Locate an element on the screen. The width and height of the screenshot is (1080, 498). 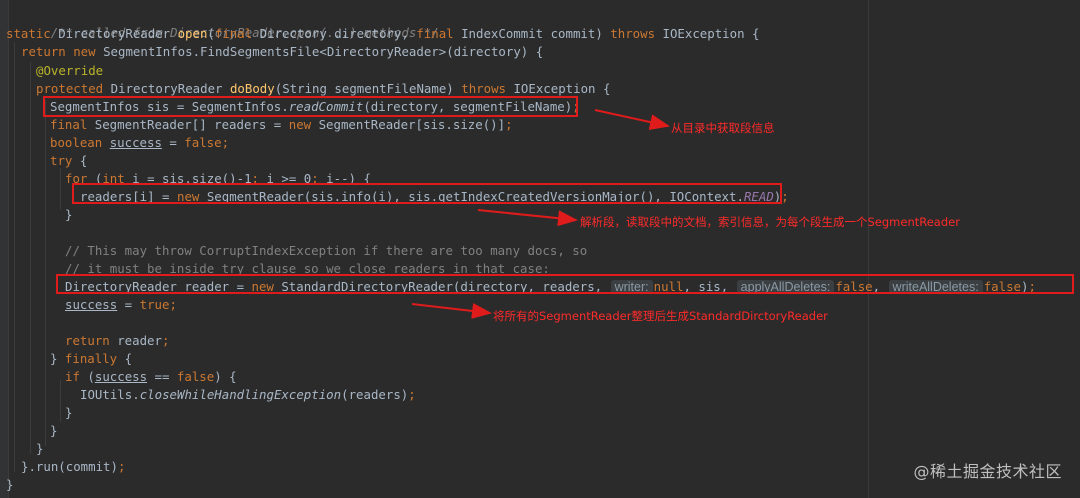
keyword: boolean is located at coordinates (80, 142).